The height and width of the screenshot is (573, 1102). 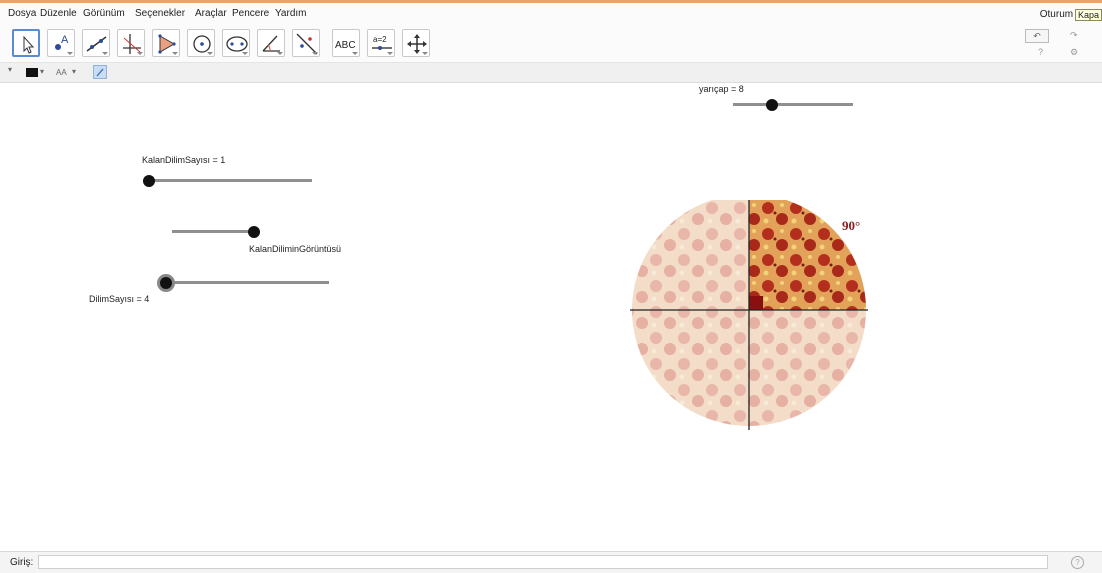 I want to click on reflect-tool-button, so click(x=306, y=43).